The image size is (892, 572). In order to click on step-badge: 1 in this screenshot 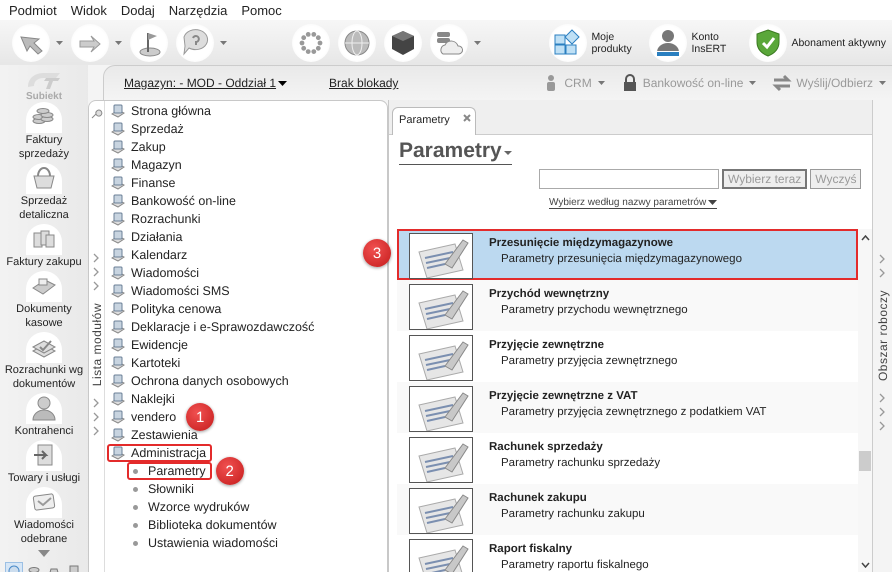, I will do `click(200, 417)`.